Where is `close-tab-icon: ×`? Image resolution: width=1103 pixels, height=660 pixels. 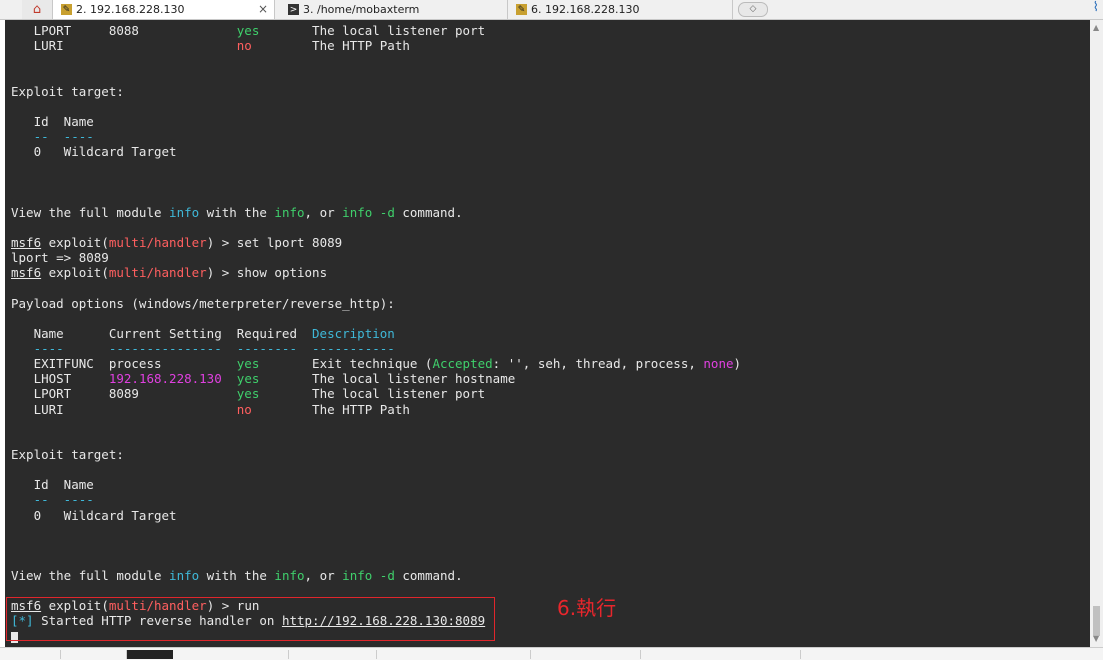 close-tab-icon: × is located at coordinates (263, 9).